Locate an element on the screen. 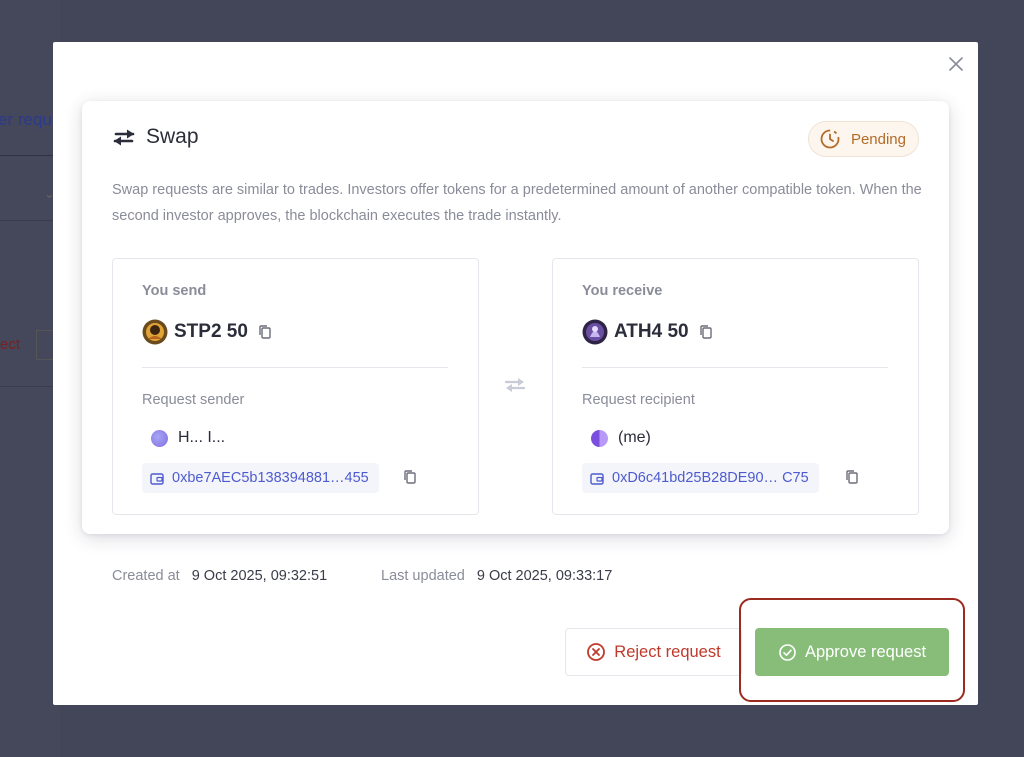  status-badge: Pending is located at coordinates (863, 139).